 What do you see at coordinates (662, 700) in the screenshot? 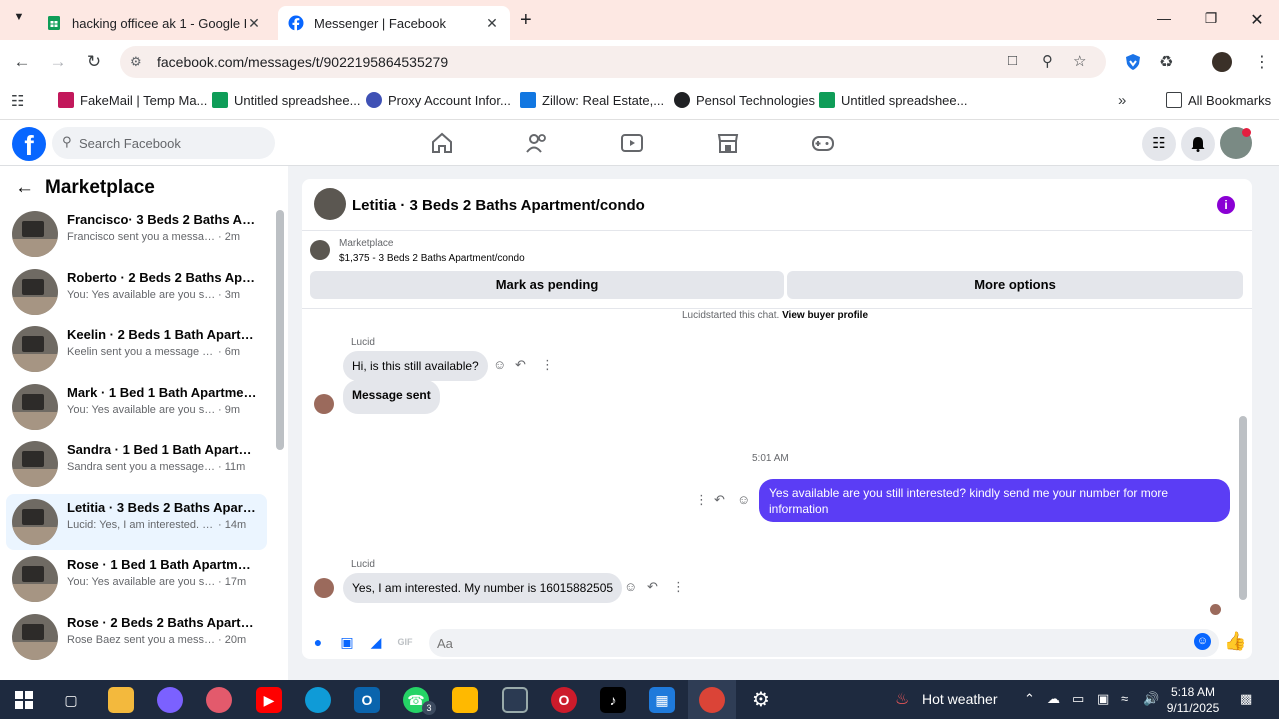
I see `microsoft-store-icon: ▦` at bounding box center [662, 700].